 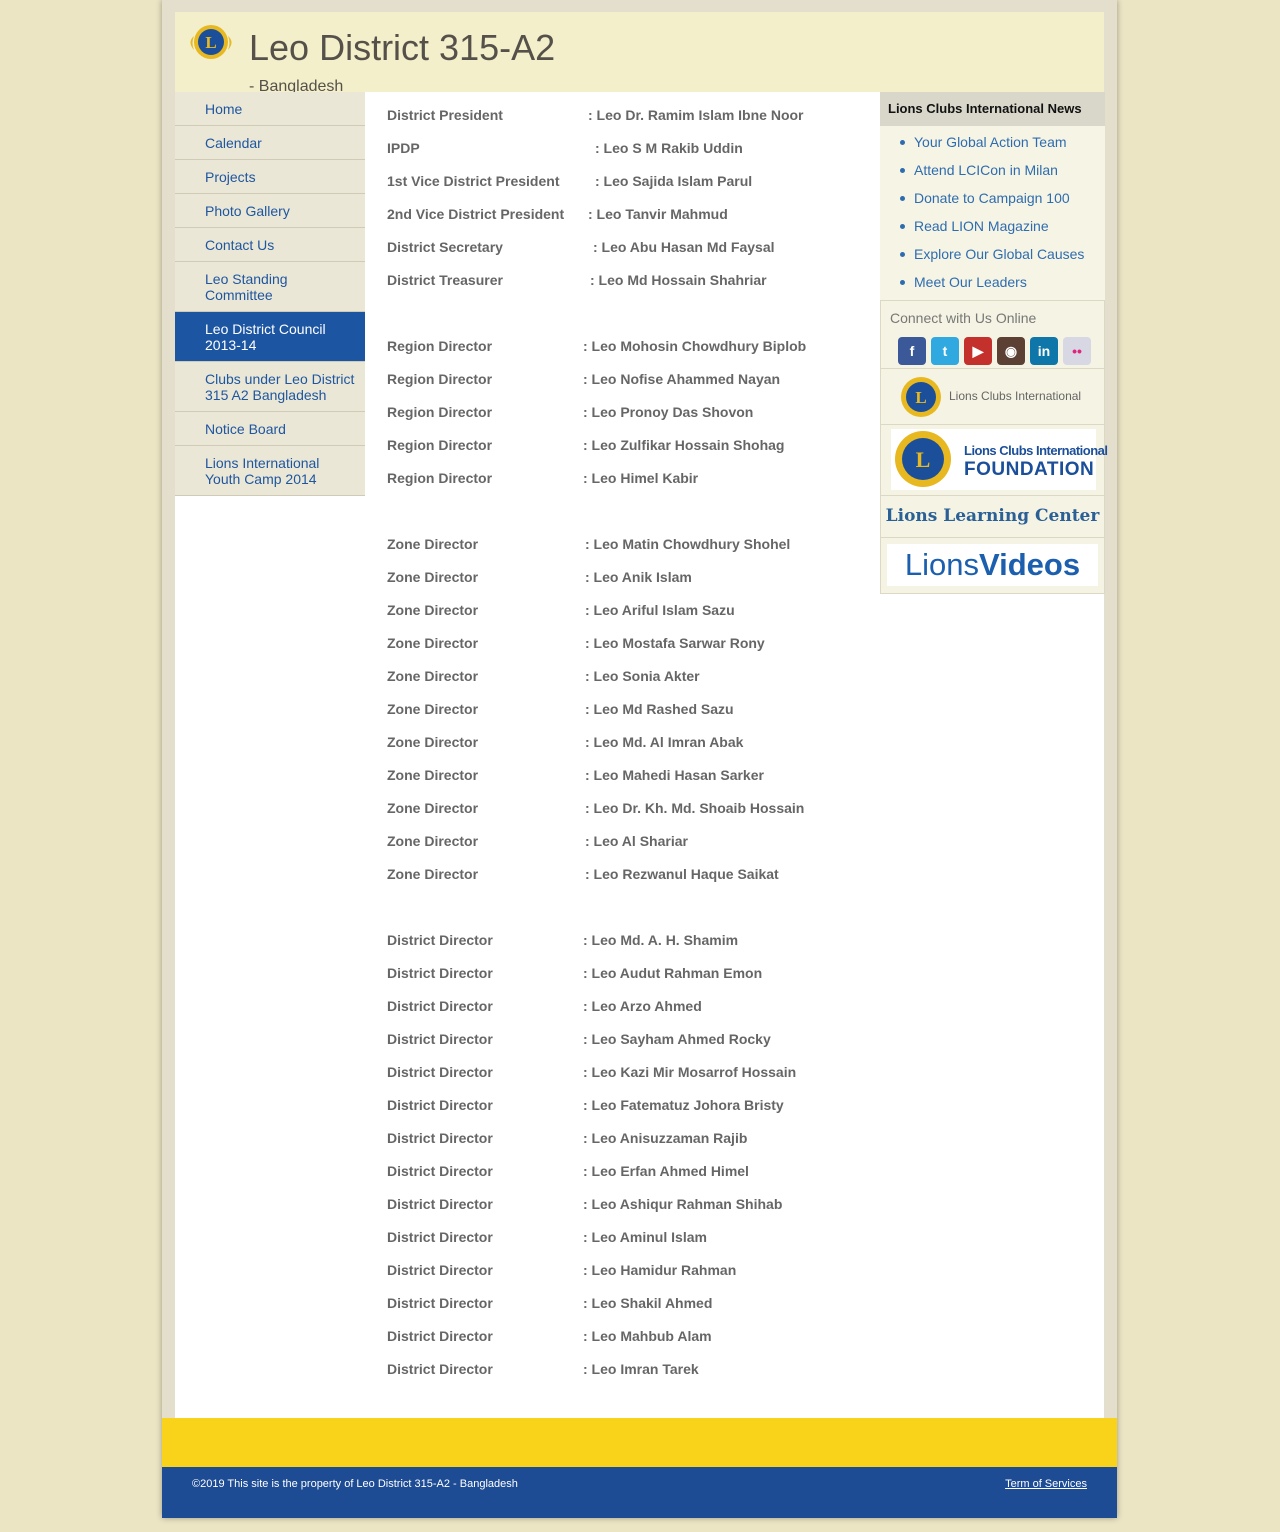 I want to click on terms-link: Term of Services, so click(x=1046, y=1484).